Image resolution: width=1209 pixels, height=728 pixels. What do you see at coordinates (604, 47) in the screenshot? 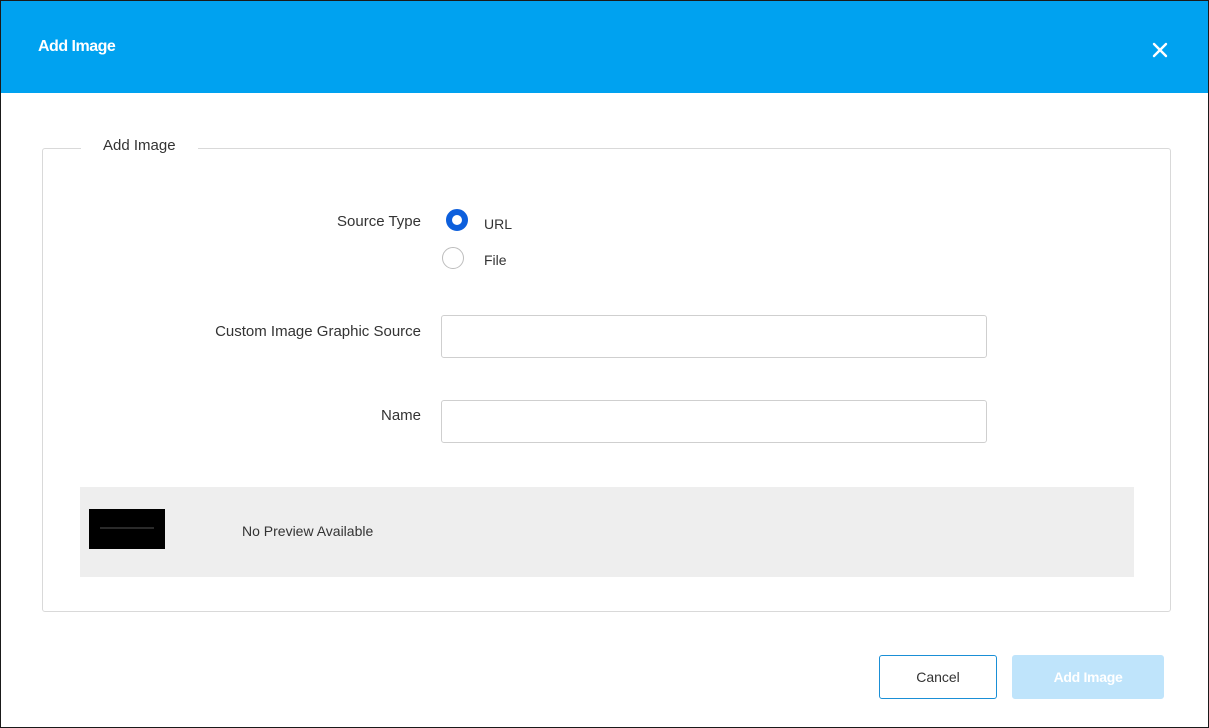
I see `dialog-header: Add Image` at bounding box center [604, 47].